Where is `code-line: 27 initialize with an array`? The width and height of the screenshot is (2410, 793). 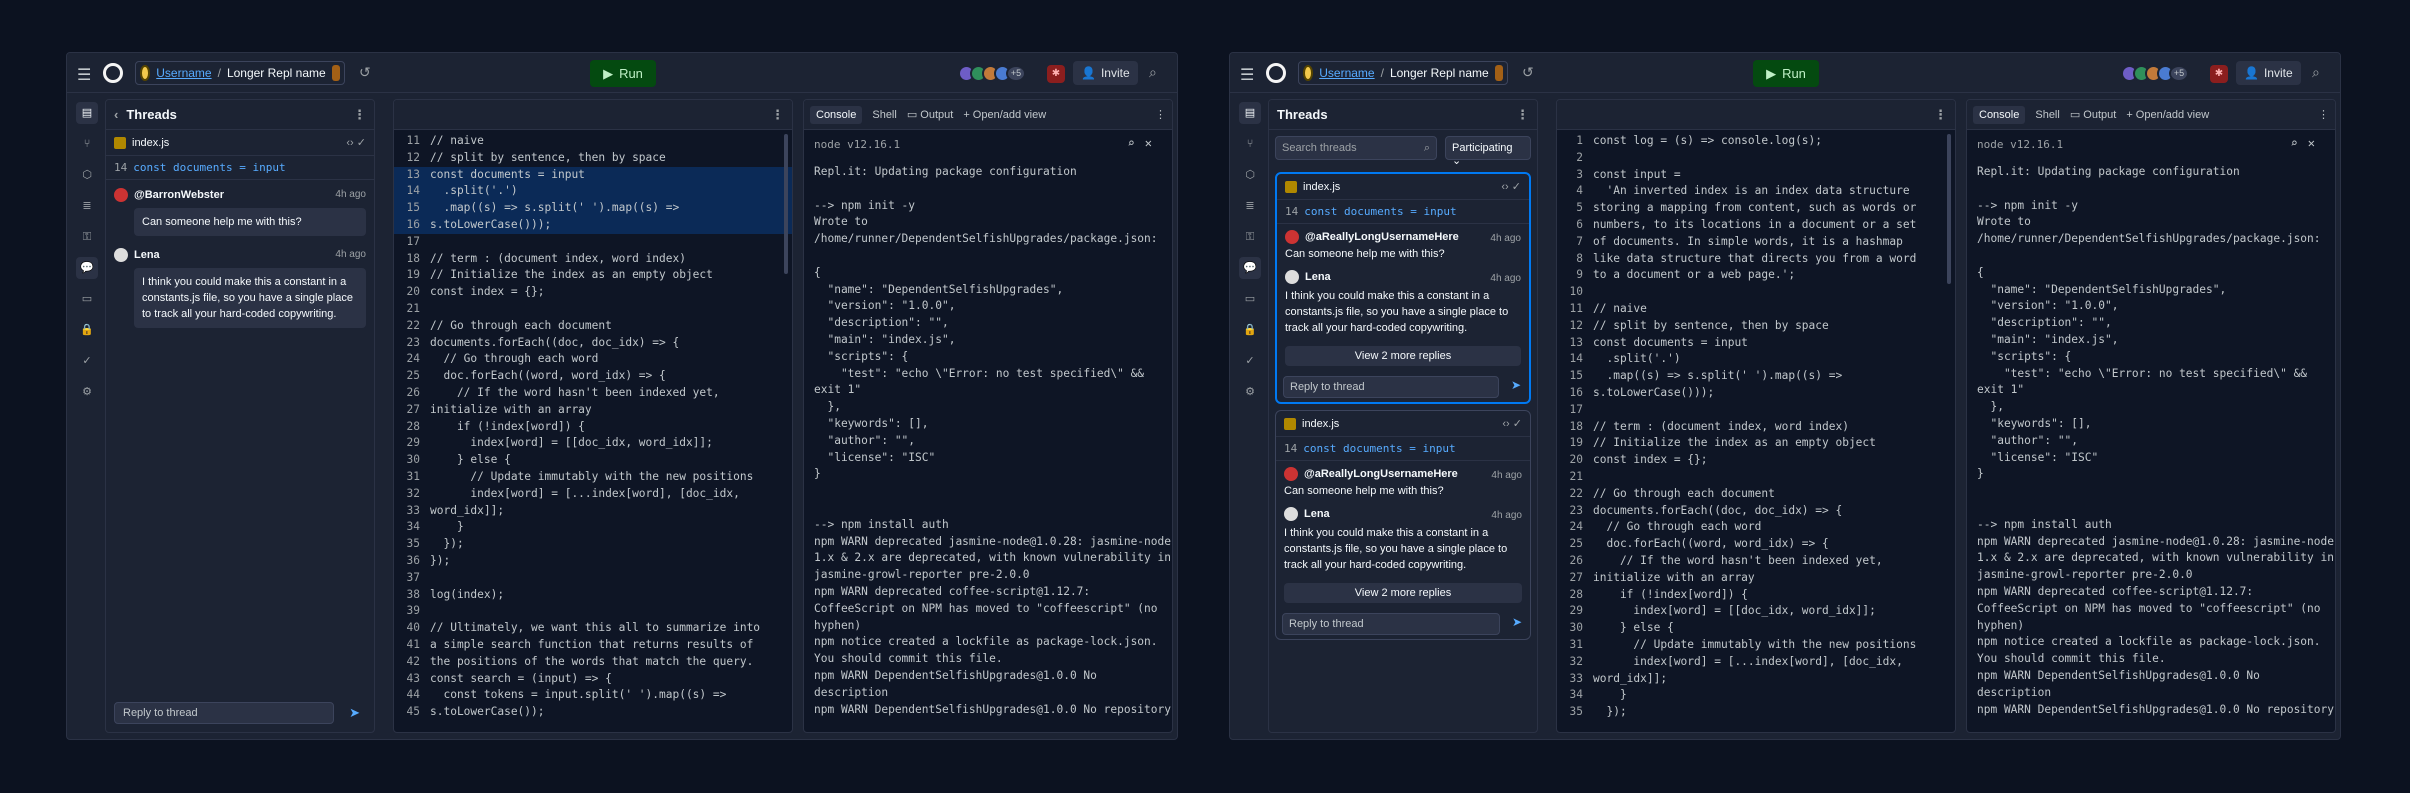
code-line: 27 initialize with an array is located at coordinates (593, 410).